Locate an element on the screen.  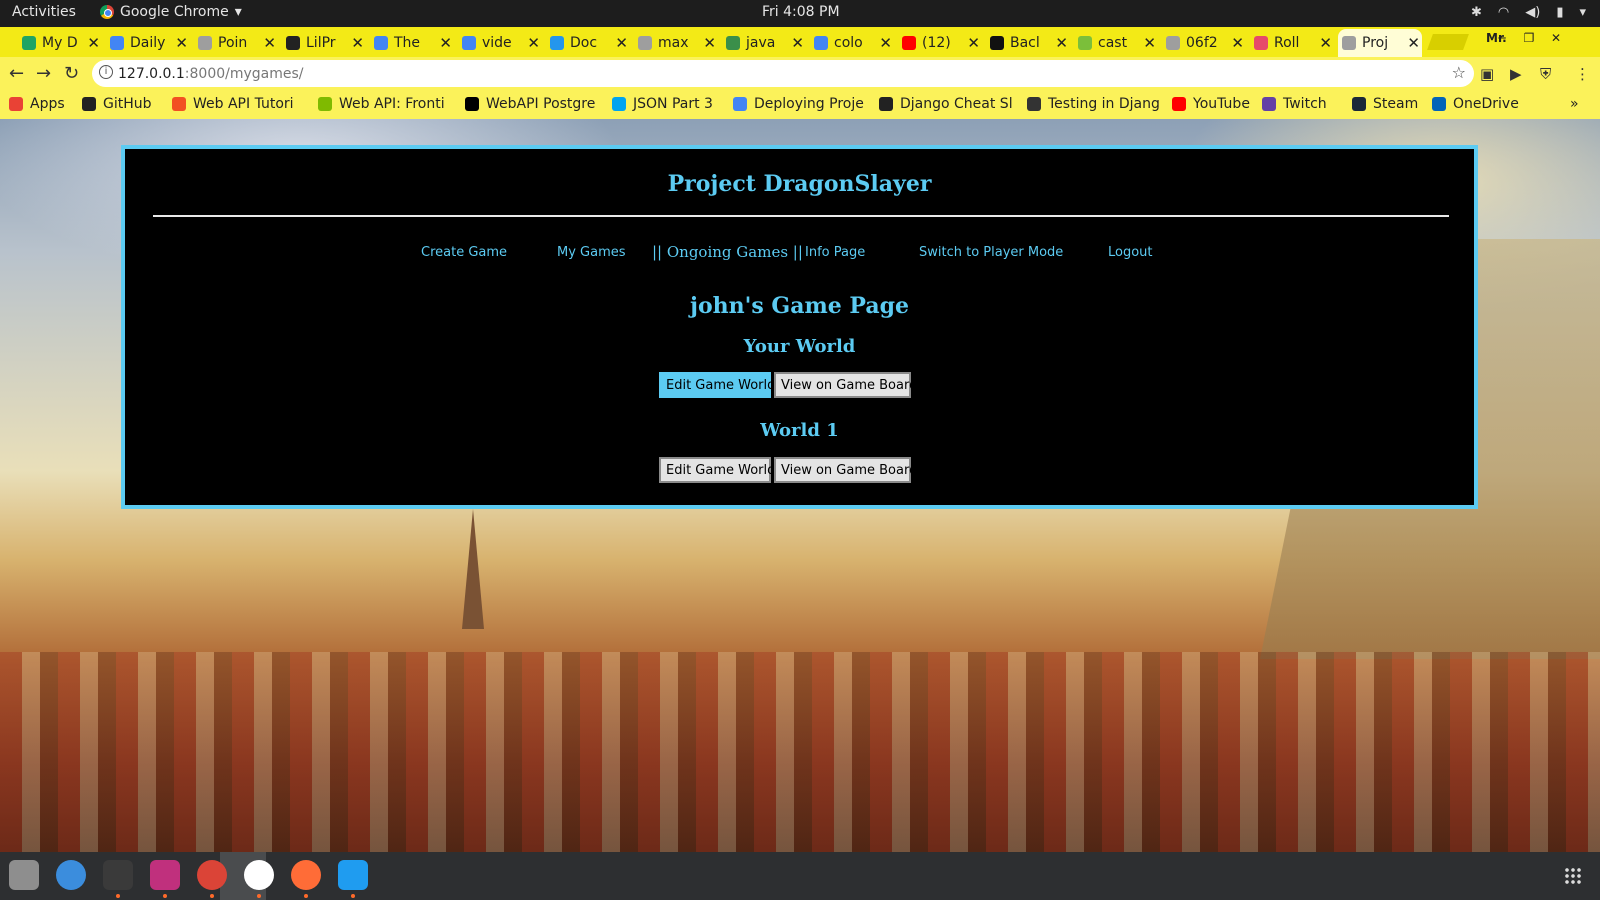
reload-icon: ↻ is located at coordinates (71, 73).